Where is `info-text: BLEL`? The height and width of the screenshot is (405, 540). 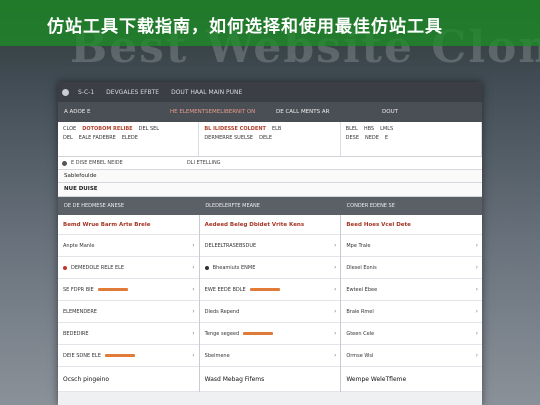 info-text: BLEL is located at coordinates (351, 129).